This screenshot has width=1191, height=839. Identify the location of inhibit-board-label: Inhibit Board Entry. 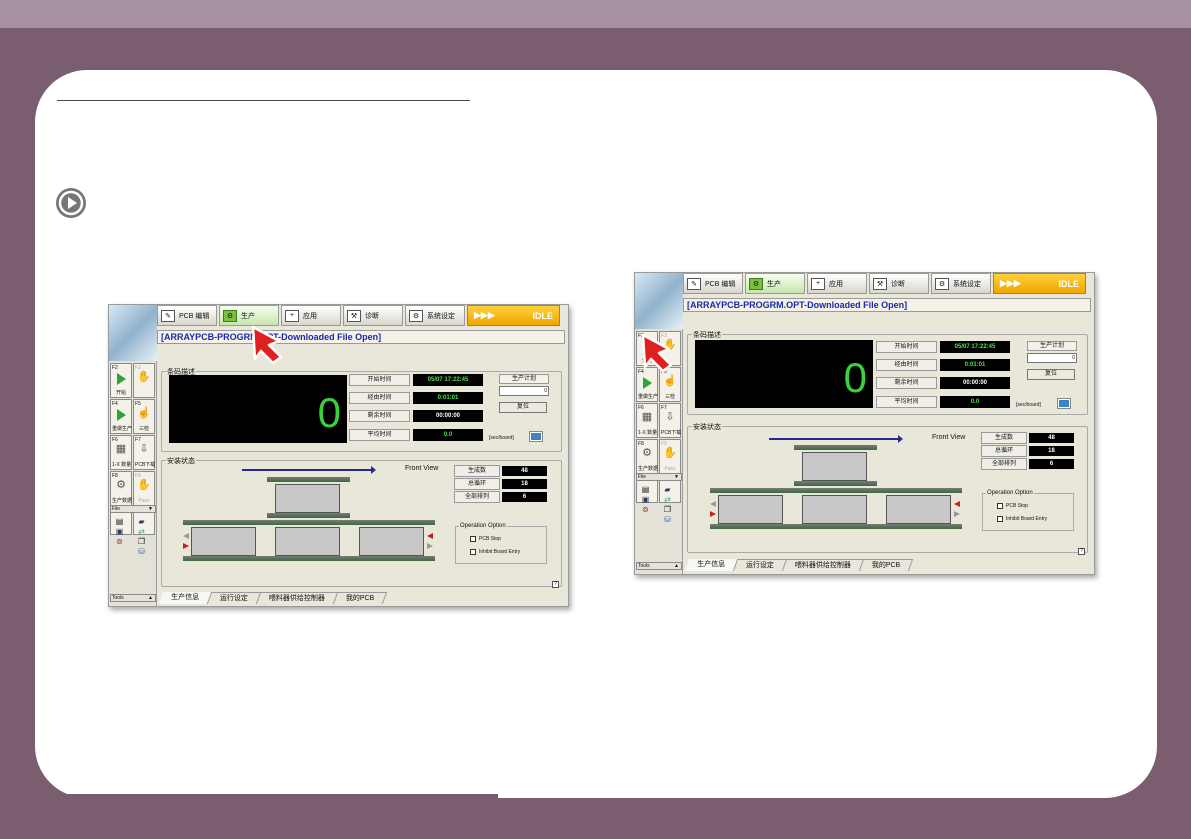
(500, 552).